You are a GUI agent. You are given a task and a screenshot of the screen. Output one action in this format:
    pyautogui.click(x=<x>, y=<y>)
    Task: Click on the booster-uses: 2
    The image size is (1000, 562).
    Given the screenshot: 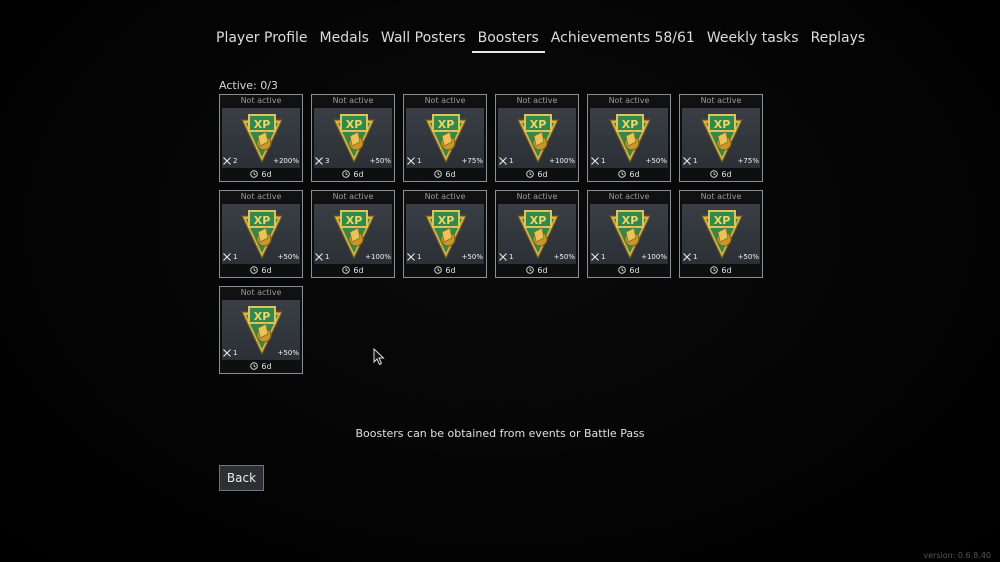 What is the action you would take?
    pyautogui.click(x=230, y=161)
    